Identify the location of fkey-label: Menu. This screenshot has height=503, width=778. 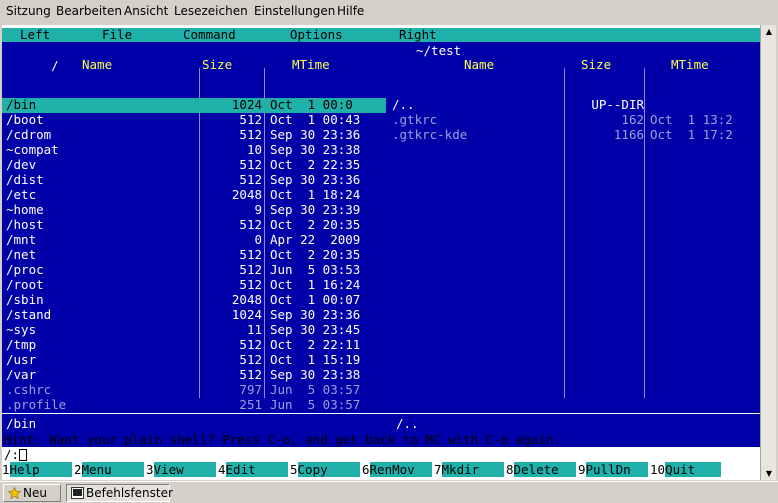
(112, 469).